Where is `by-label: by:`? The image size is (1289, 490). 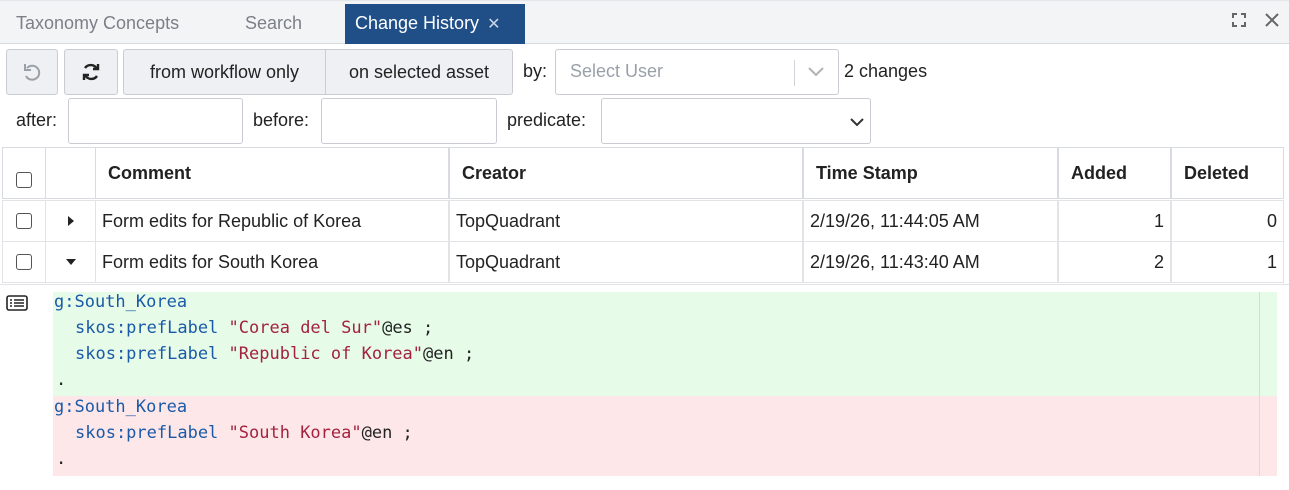 by-label: by: is located at coordinates (535, 71).